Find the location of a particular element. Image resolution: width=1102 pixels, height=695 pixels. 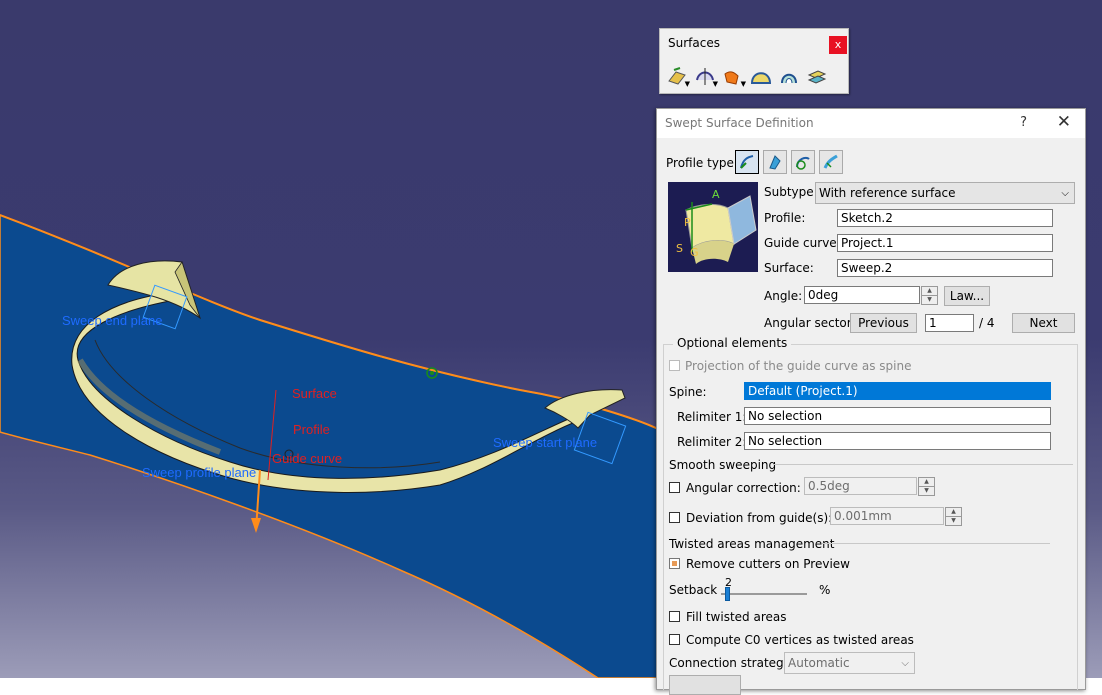

preview-image: A P S G is located at coordinates (713, 227).